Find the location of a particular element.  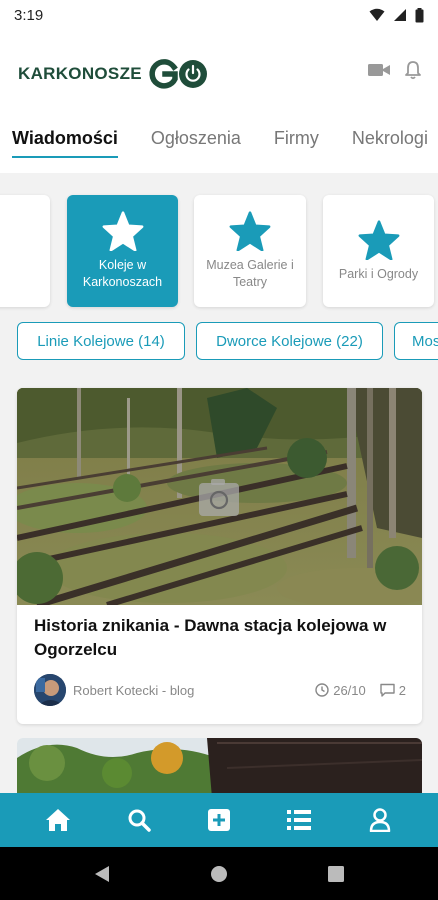

add-icon is located at coordinates (218, 820).